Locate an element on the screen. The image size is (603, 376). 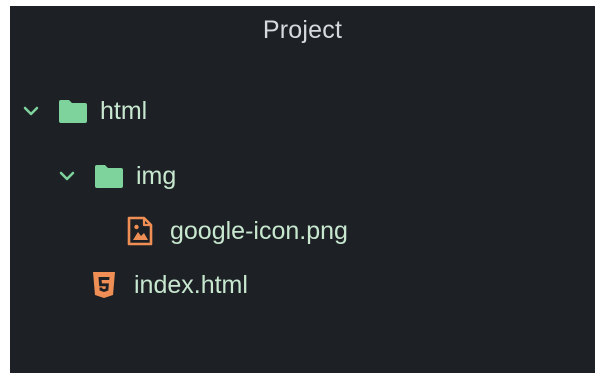
tree-item-google-icon-file: google-icon.png is located at coordinates (237, 231).